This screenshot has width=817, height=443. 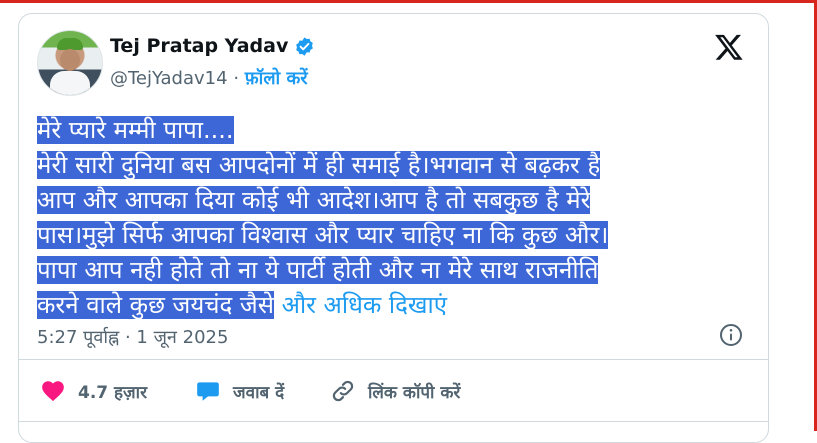 I want to click on avatar, so click(x=70, y=63).